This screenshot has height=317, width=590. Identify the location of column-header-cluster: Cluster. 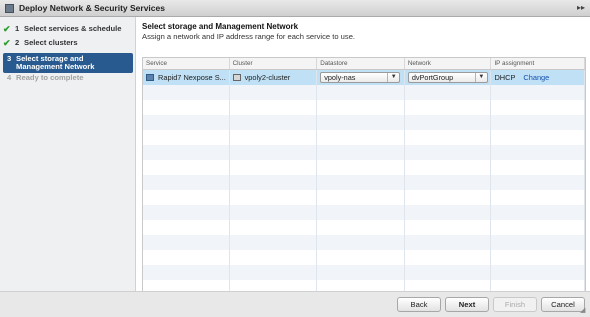
(274, 63).